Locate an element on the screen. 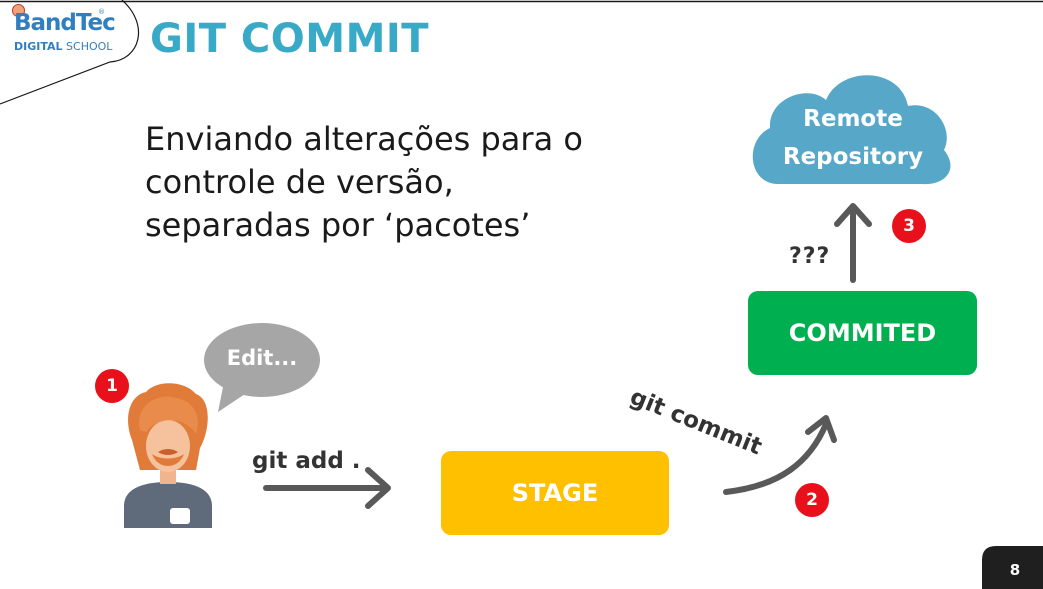  step-badge-3: 3 is located at coordinates (909, 226).